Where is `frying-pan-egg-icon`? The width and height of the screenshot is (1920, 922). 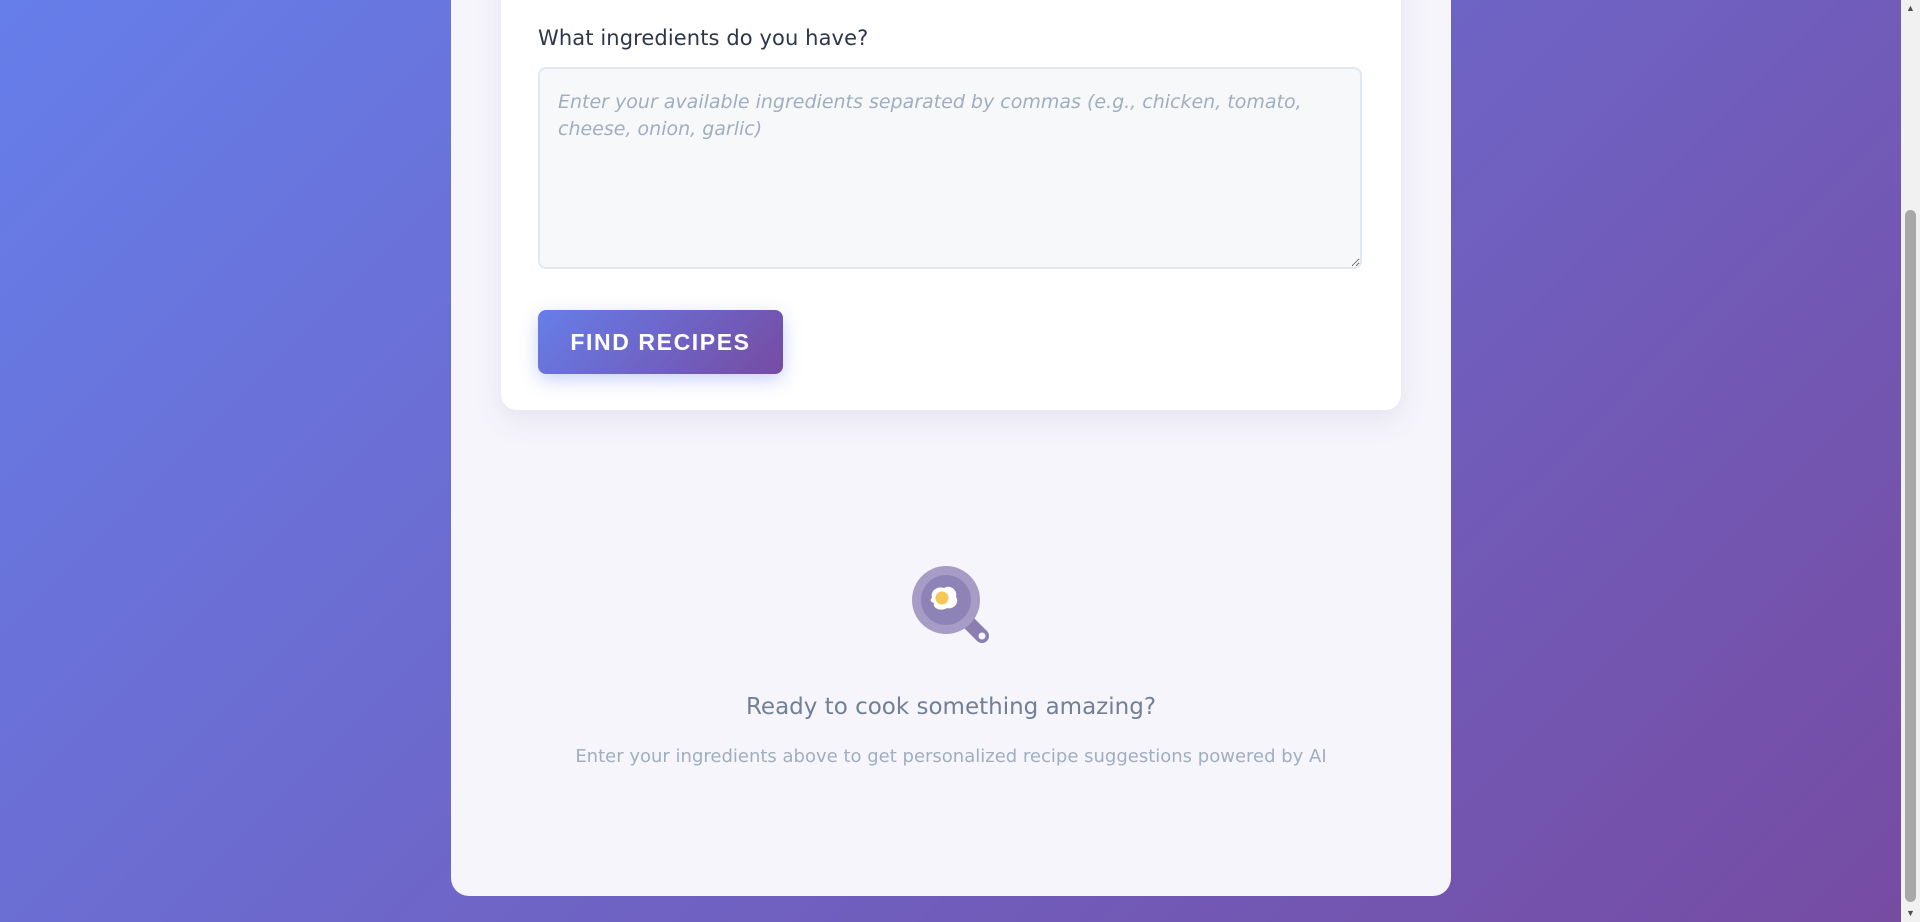 frying-pan-egg-icon is located at coordinates (950, 604).